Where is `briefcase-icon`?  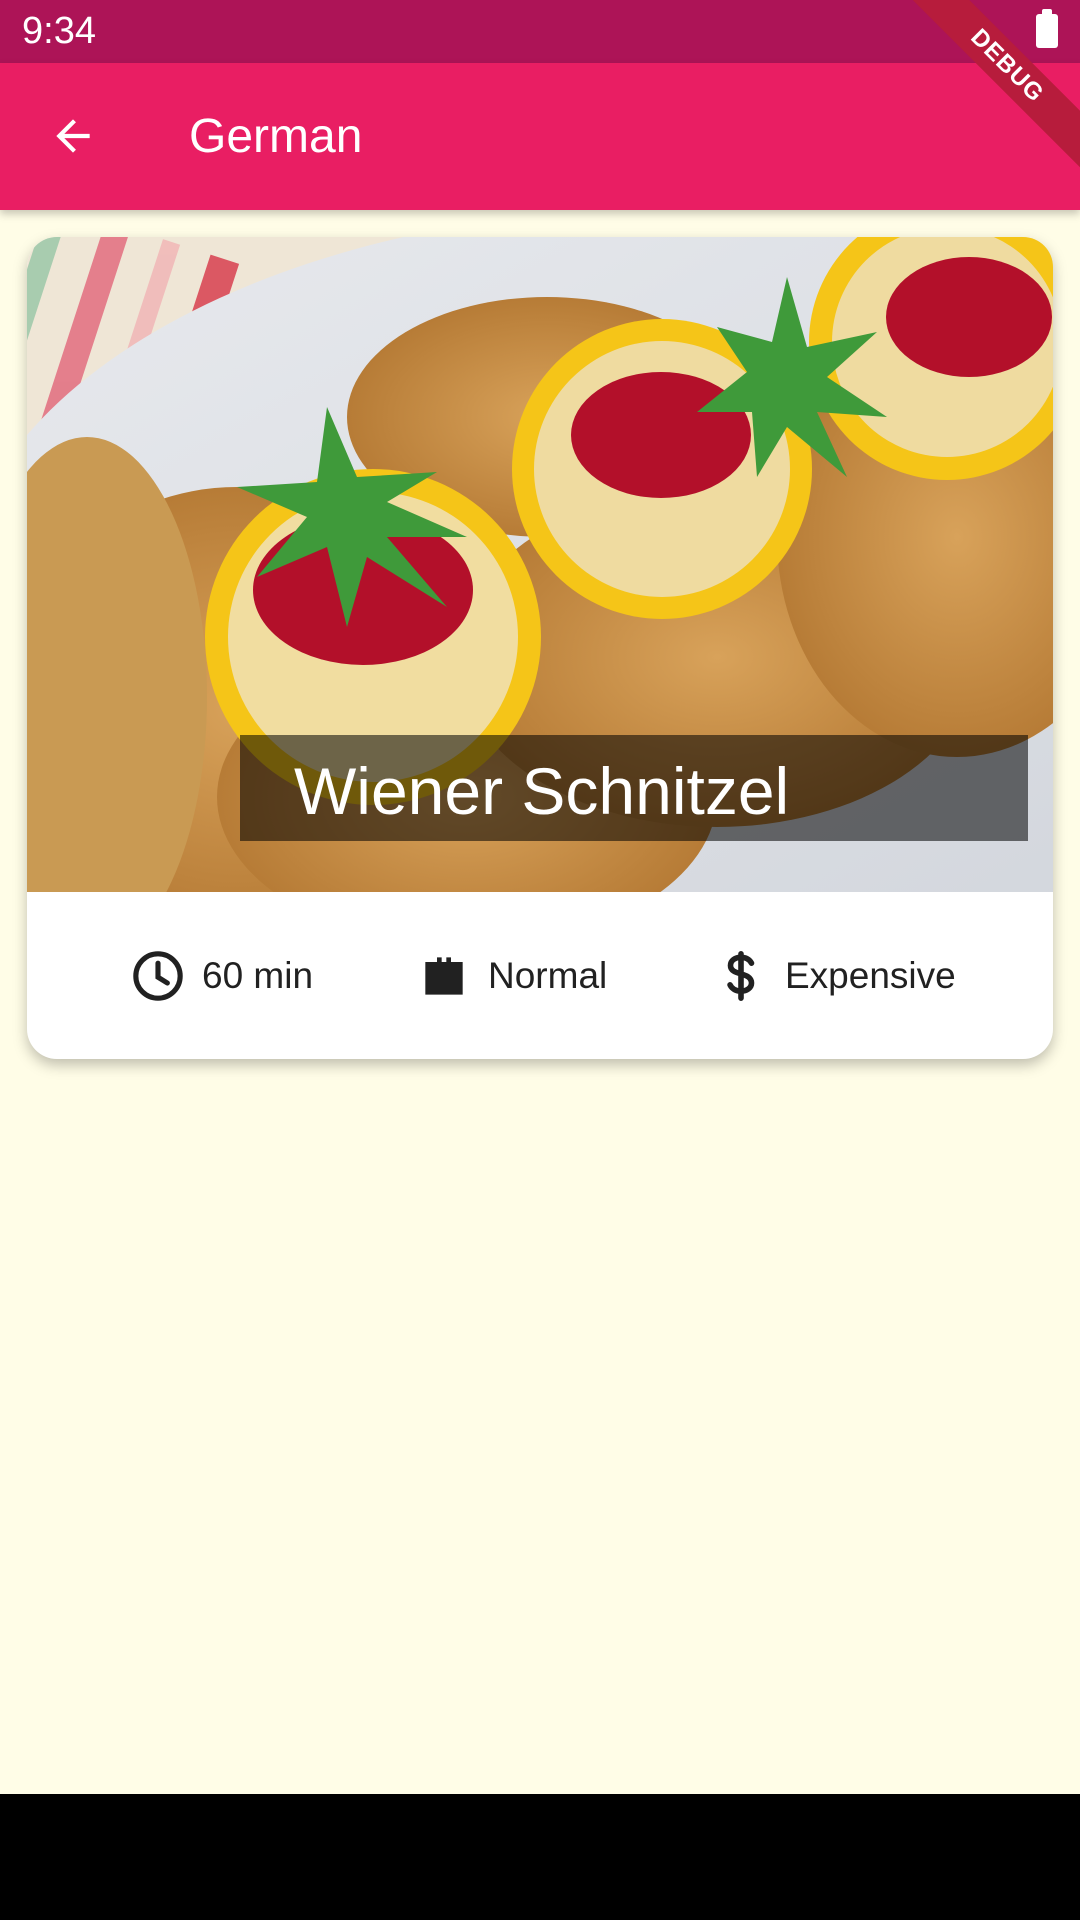 briefcase-icon is located at coordinates (444, 976).